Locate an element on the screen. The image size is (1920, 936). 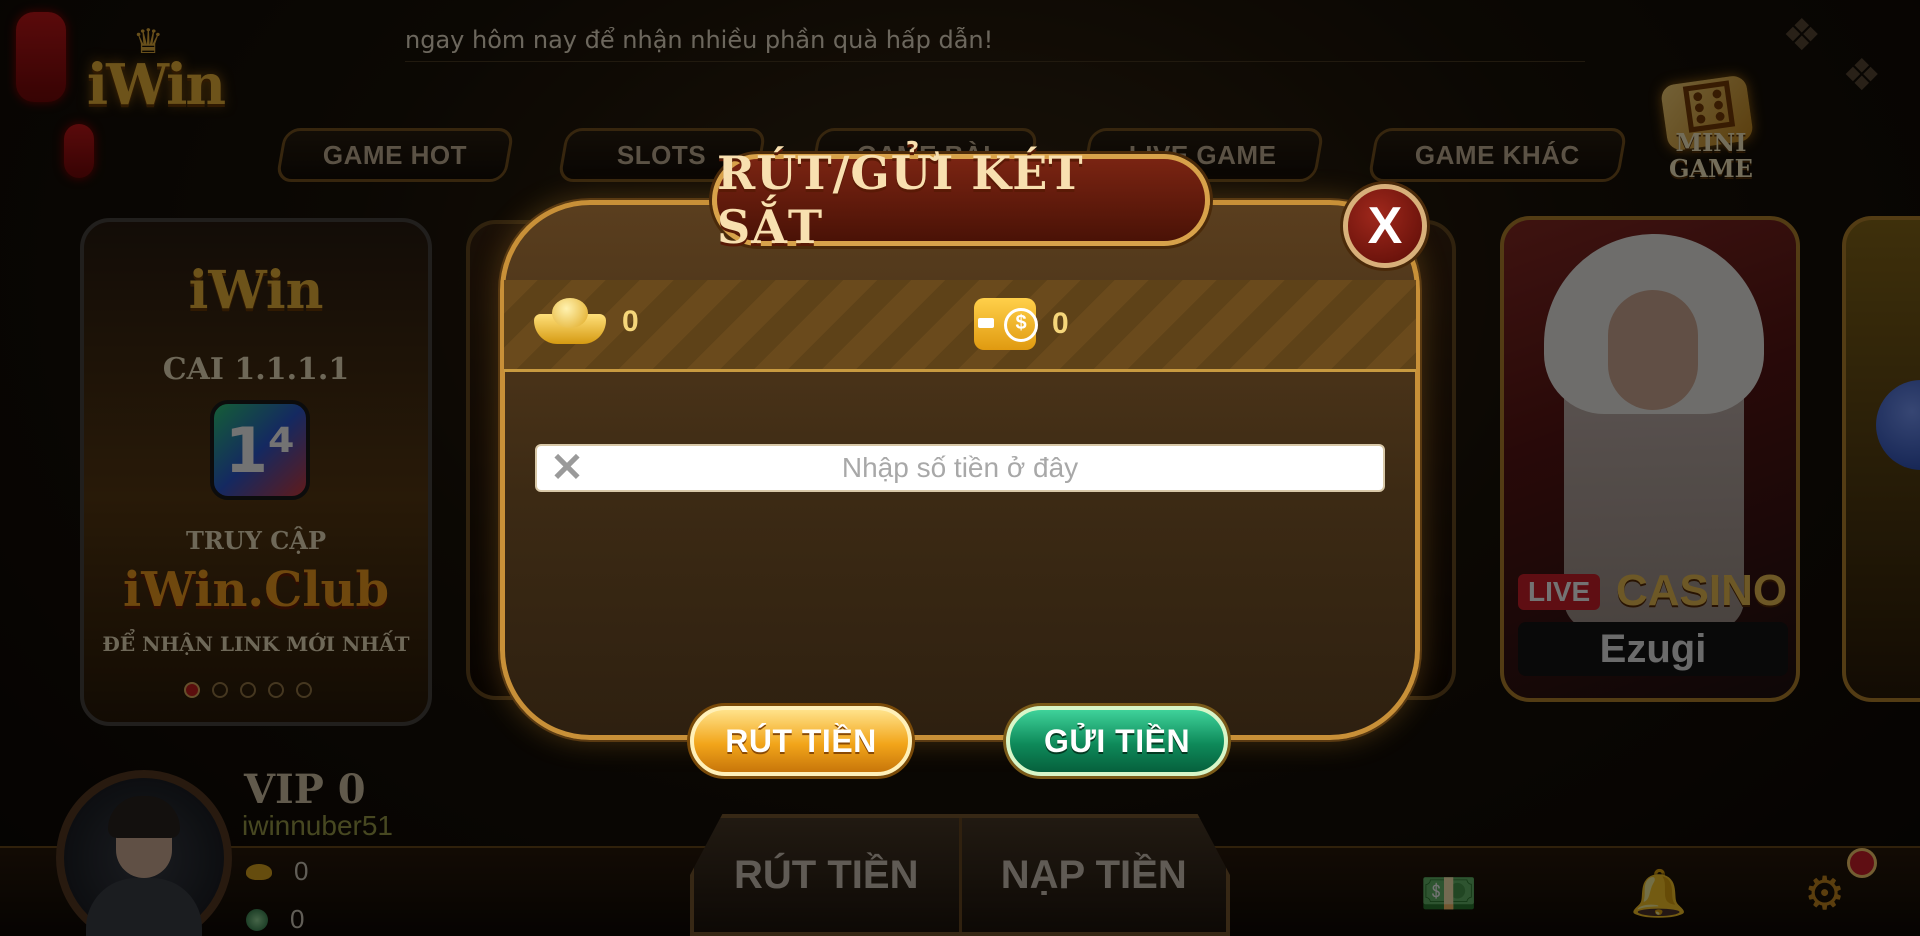
notification-badge is located at coordinates (1862, 863).